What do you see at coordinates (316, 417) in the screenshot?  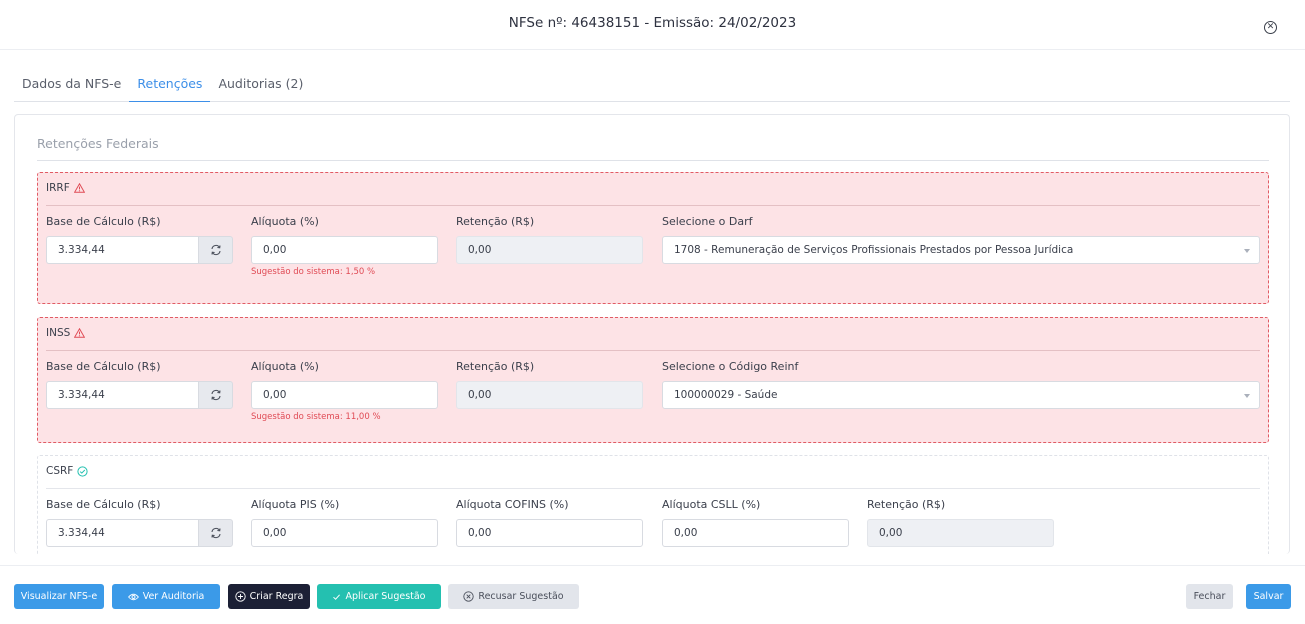 I see `inss-suggestion-hint: Sugestão do sistema: 11,00 %` at bounding box center [316, 417].